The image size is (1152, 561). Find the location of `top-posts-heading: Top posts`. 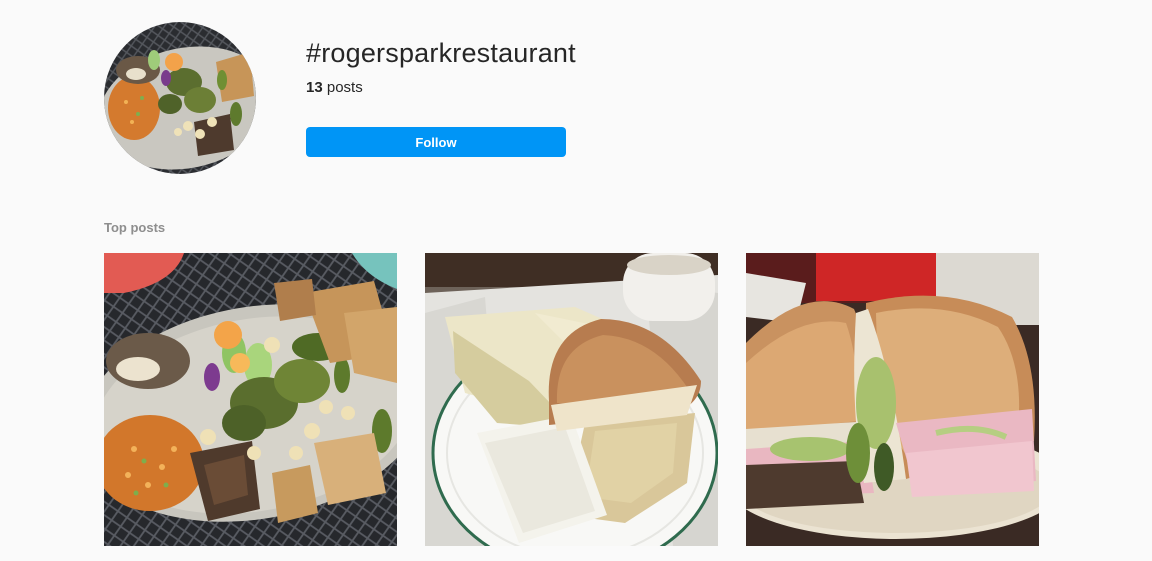

top-posts-heading: Top posts is located at coordinates (135, 227).